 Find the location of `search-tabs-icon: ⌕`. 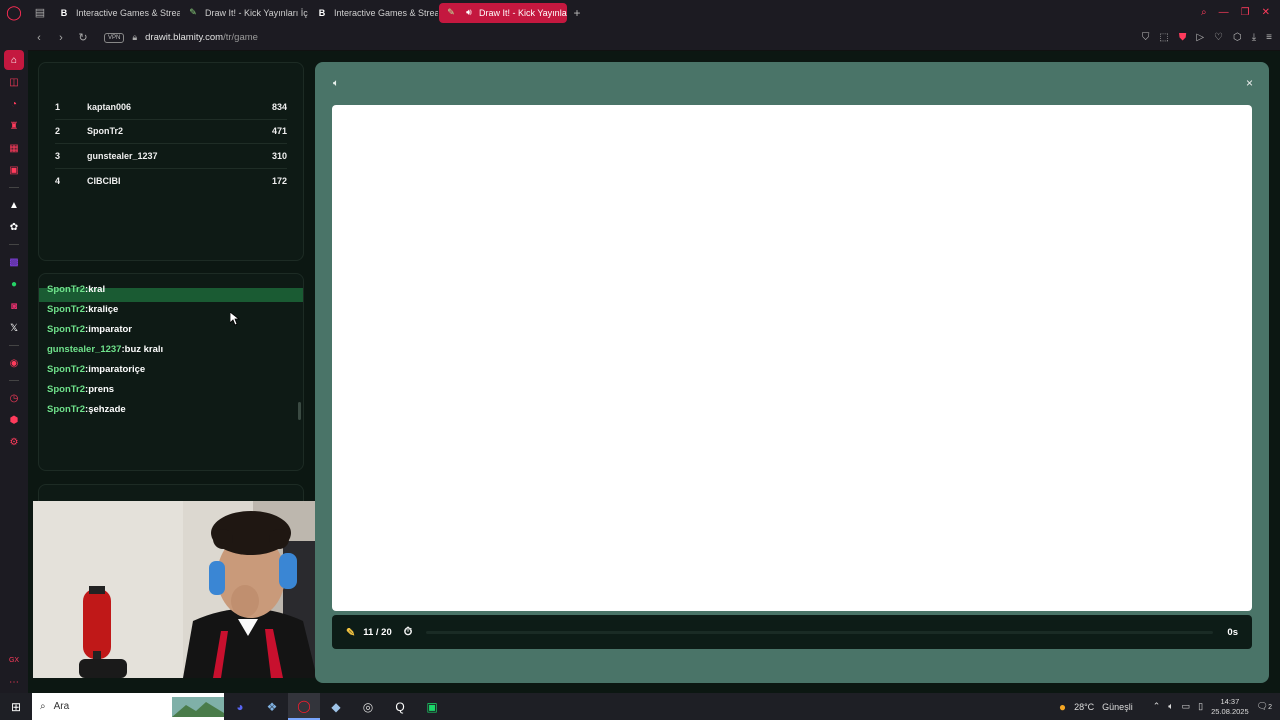

search-tabs-icon: ⌕ is located at coordinates (1204, 12).